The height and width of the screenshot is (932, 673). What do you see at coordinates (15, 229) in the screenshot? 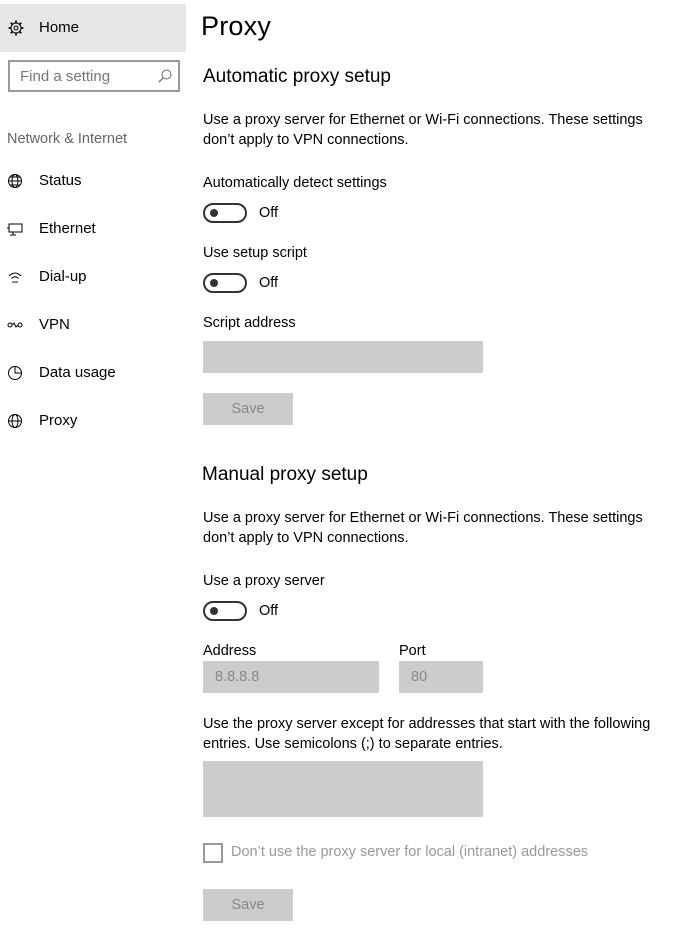
I see `ethernet-icon` at bounding box center [15, 229].